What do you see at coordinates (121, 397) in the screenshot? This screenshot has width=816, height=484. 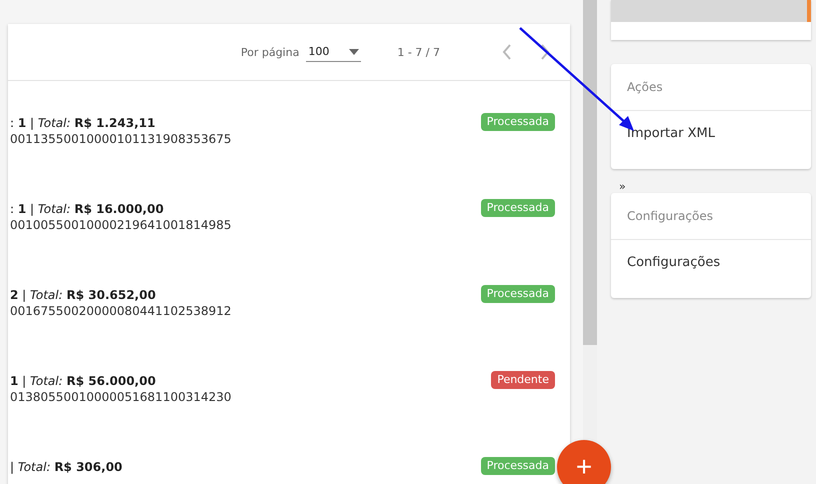 I see `access-key: 01380550010000051681100314230` at bounding box center [121, 397].